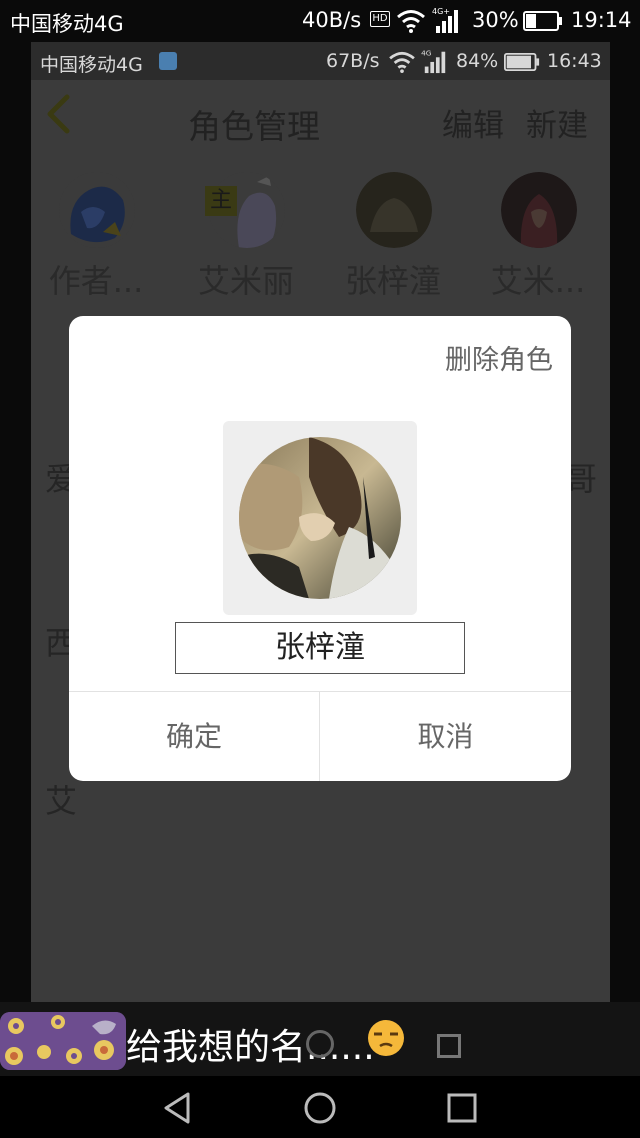 The height and width of the screenshot is (1138, 640). I want to click on hd-icon: HD, so click(380, 19).